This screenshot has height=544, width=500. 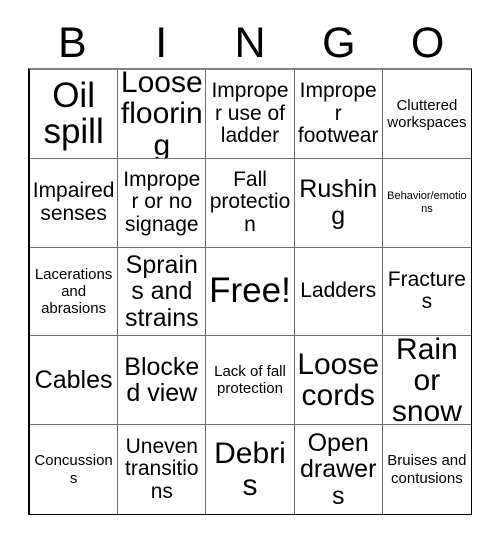 I want to click on bingo-cell-label: Improper use of ladder, so click(x=250, y=113).